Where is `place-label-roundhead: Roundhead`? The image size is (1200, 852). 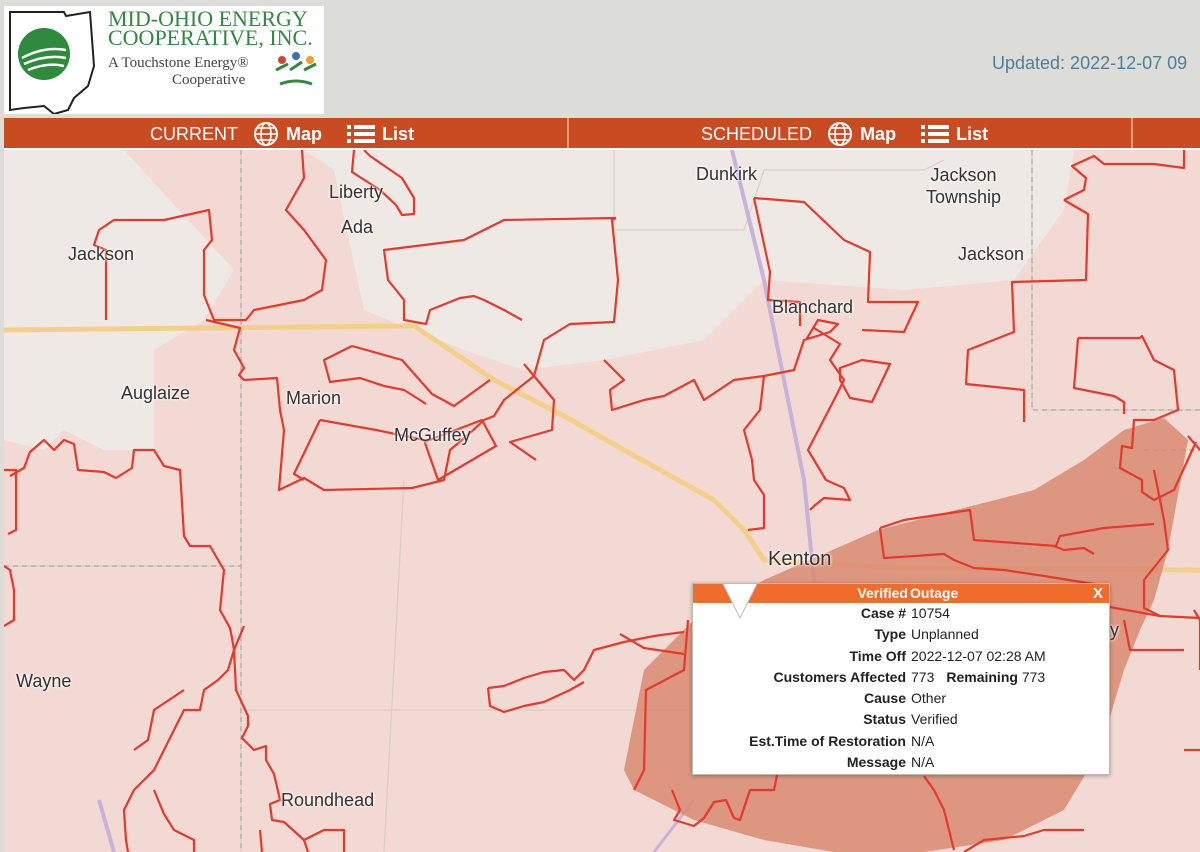
place-label-roundhead: Roundhead is located at coordinates (328, 800).